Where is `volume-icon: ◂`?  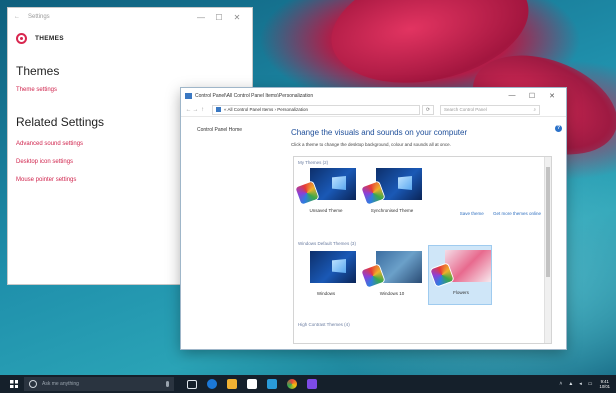
volume-icon: ◂ is located at coordinates (580, 384).